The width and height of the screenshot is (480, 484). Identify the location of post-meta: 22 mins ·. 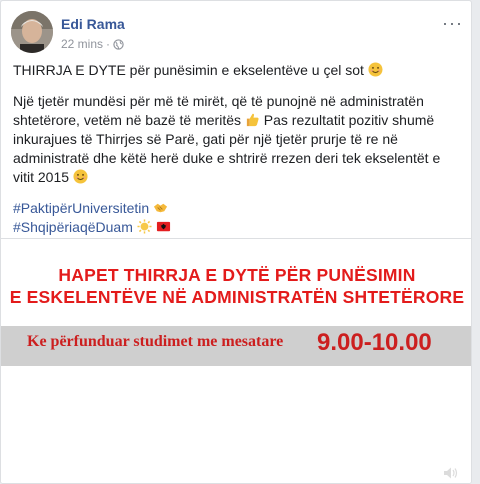
(92, 44).